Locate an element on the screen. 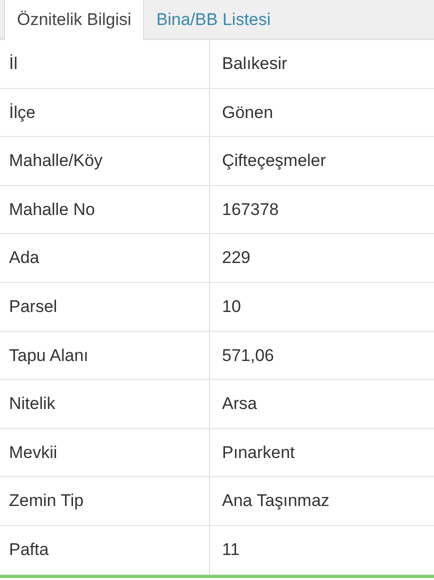  field-value: 11 is located at coordinates (231, 549).